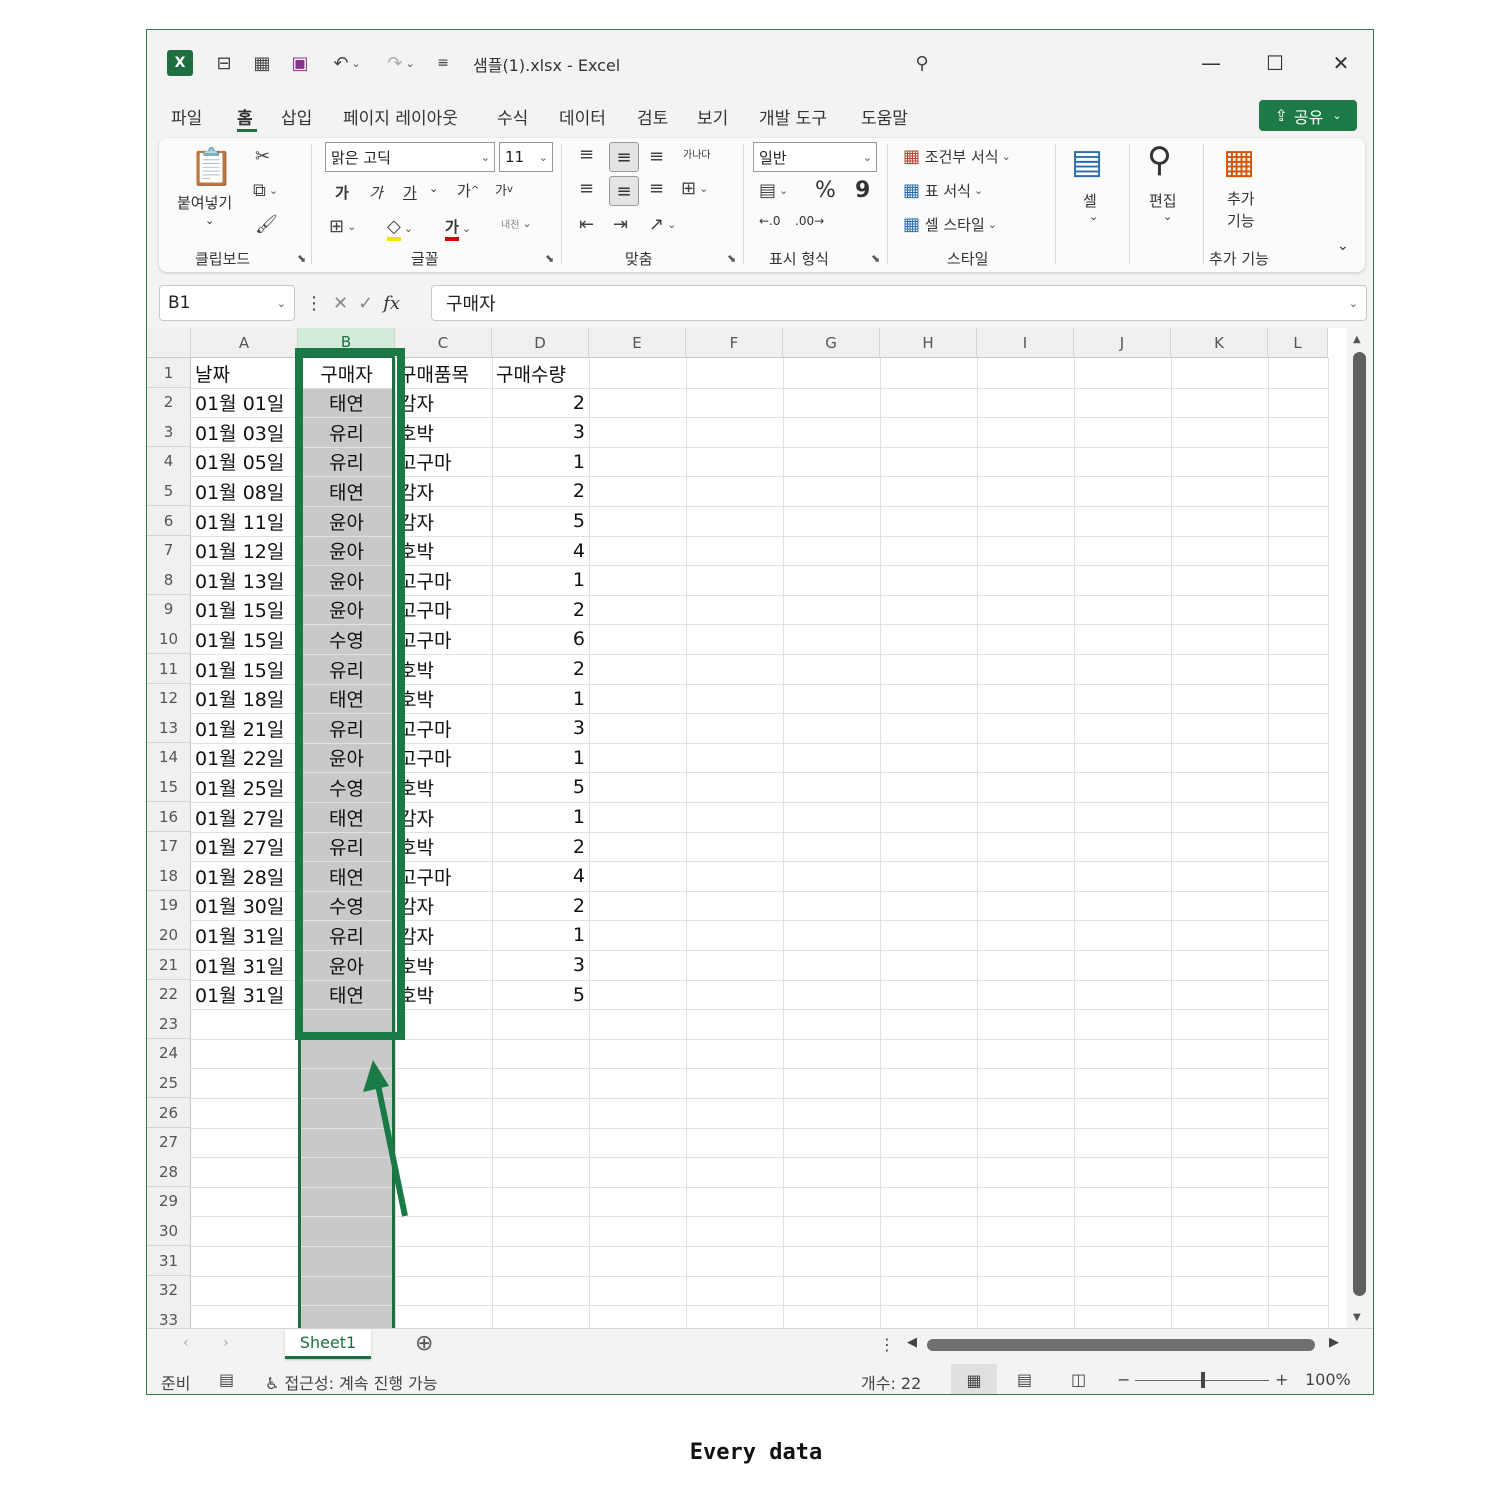 The height and width of the screenshot is (1512, 1512). I want to click on zoom-level: 100%, so click(1328, 1379).